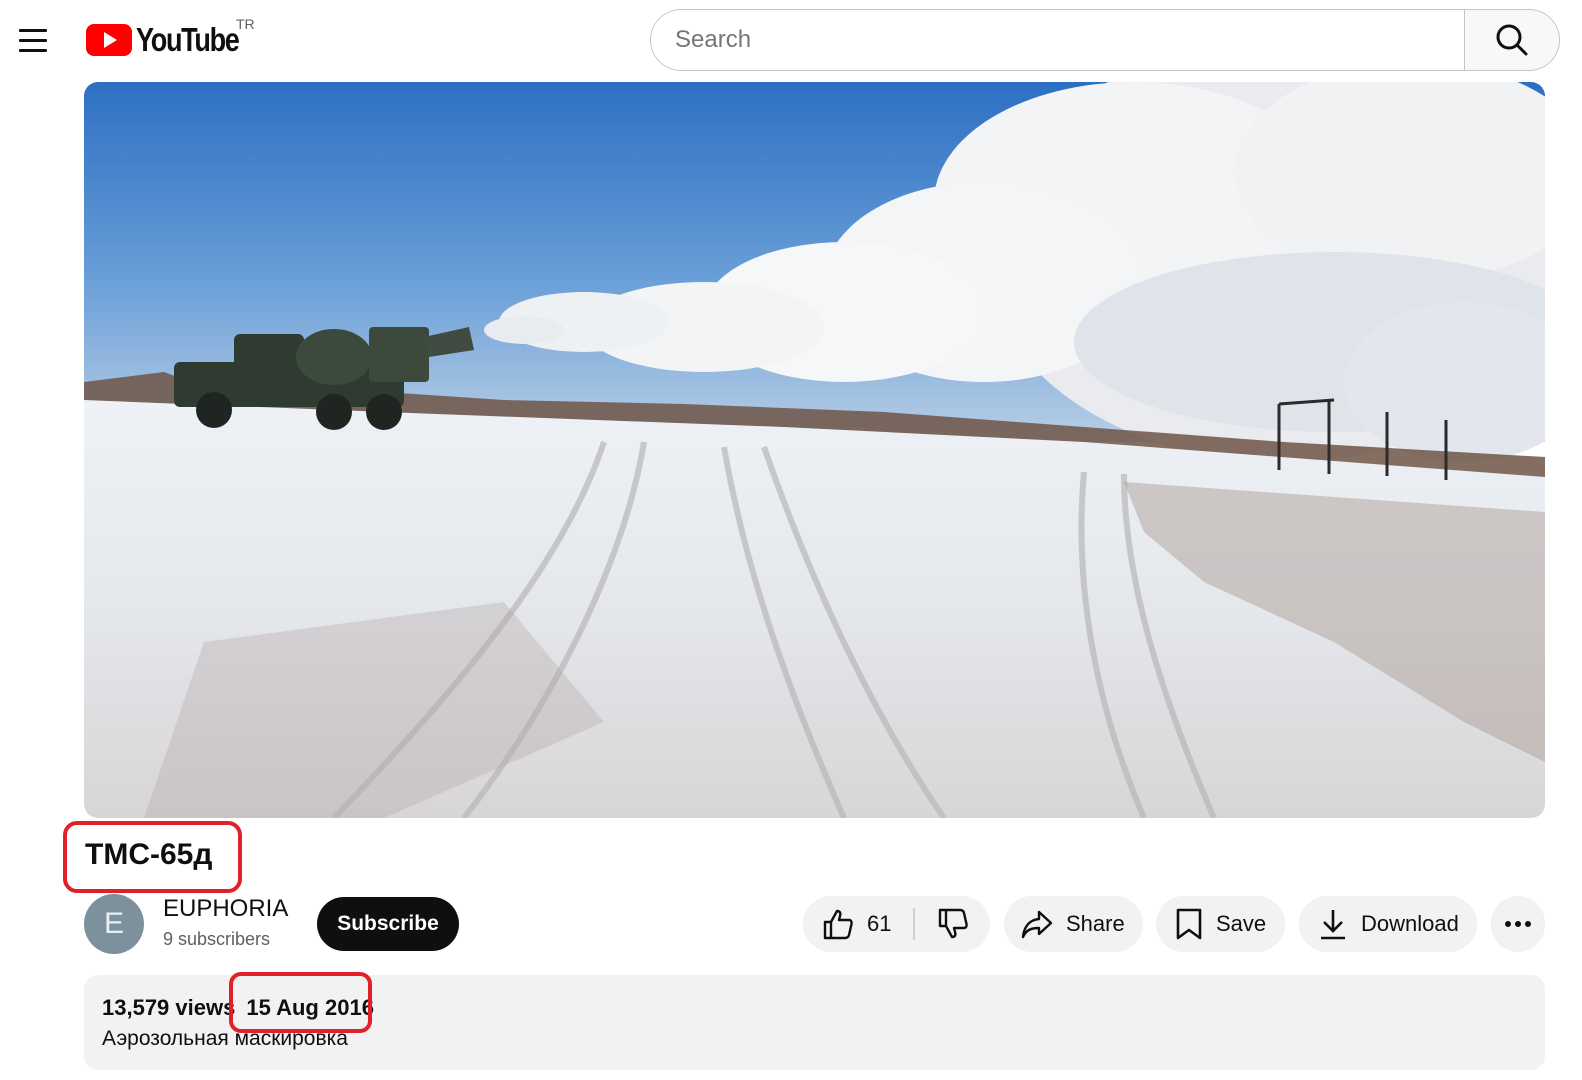 The height and width of the screenshot is (1080, 1582). What do you see at coordinates (1333, 925) in the screenshot?
I see `download-icon` at bounding box center [1333, 925].